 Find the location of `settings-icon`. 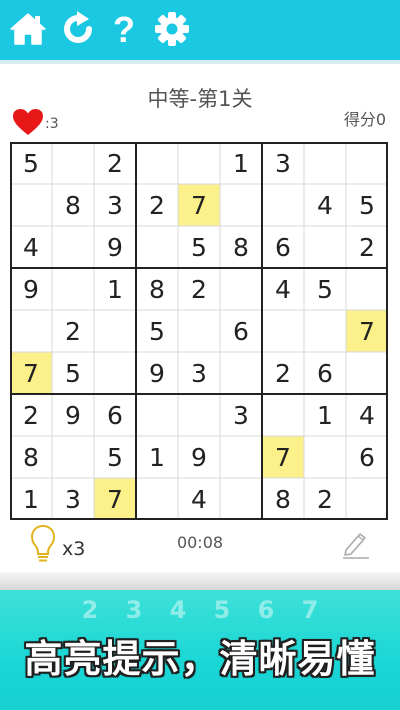

settings-icon is located at coordinates (172, 29).